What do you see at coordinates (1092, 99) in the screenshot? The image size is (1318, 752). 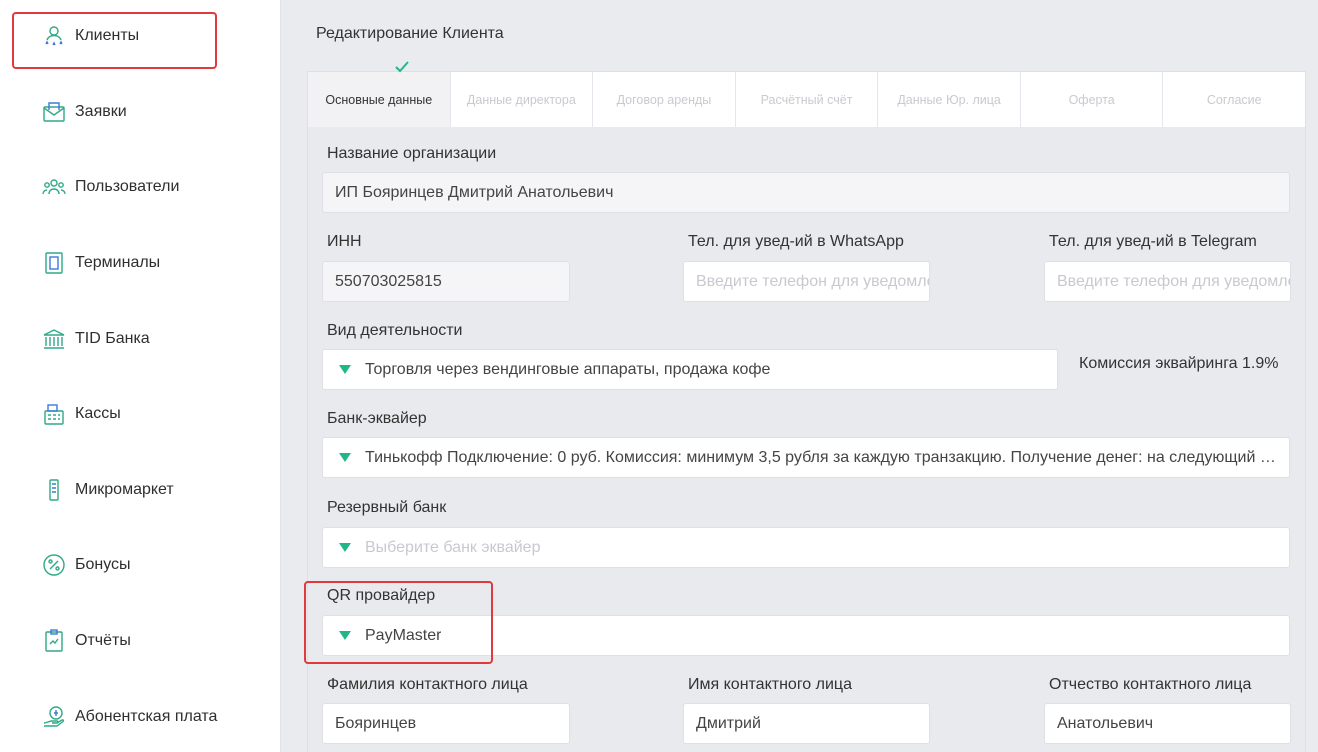 I see `tab-offer: Оферта` at bounding box center [1092, 99].